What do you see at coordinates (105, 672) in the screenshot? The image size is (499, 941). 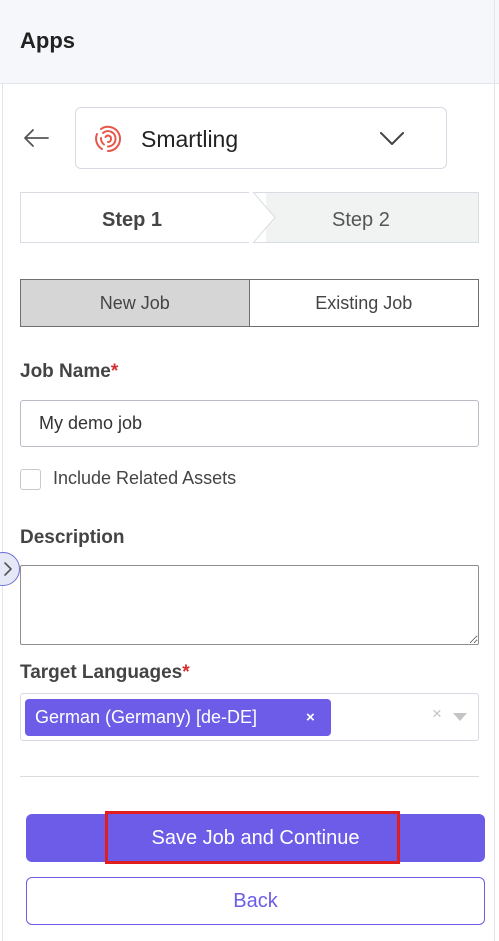 I see `target-languages-label: Target Languages*` at bounding box center [105, 672].